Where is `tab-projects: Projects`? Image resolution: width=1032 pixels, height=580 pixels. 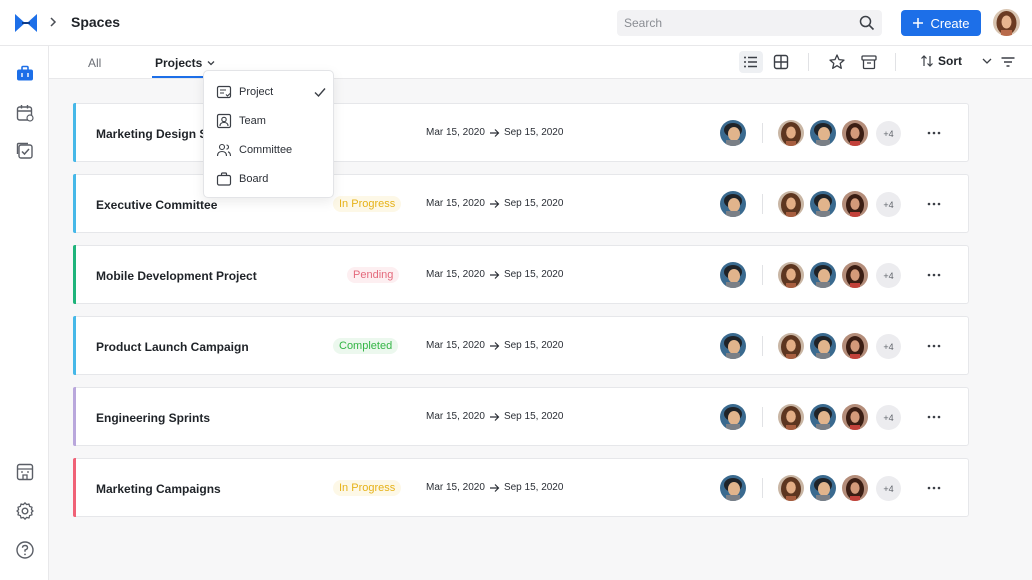 tab-projects: Projects is located at coordinates (185, 63).